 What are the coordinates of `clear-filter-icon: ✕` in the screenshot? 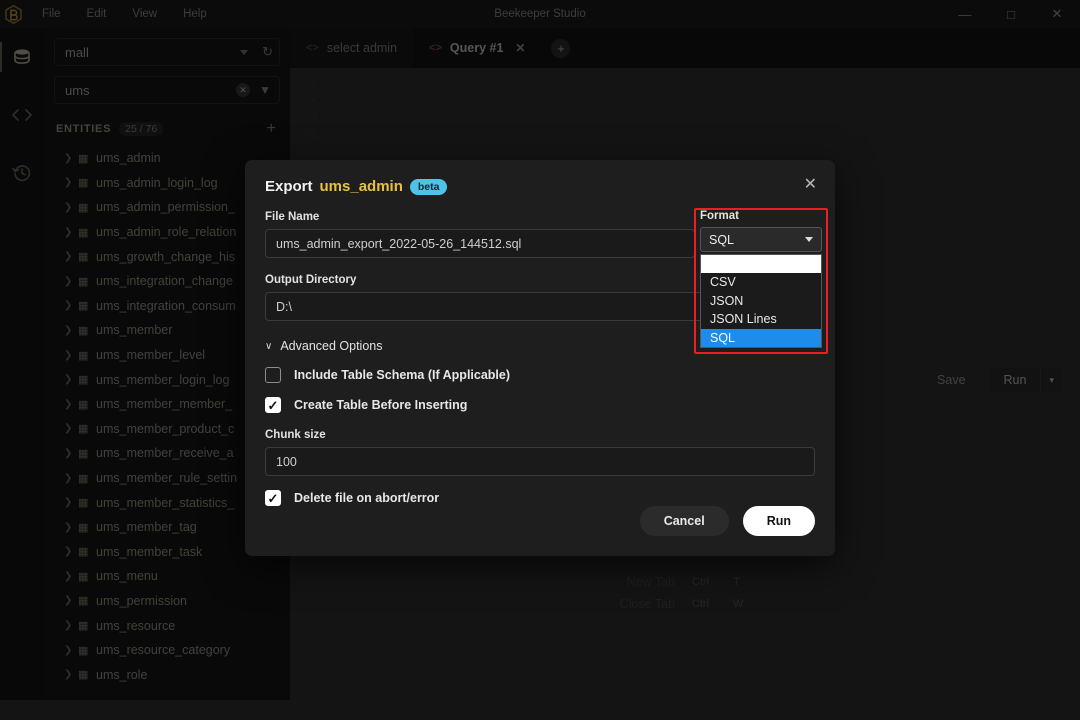 It's located at (243, 90).